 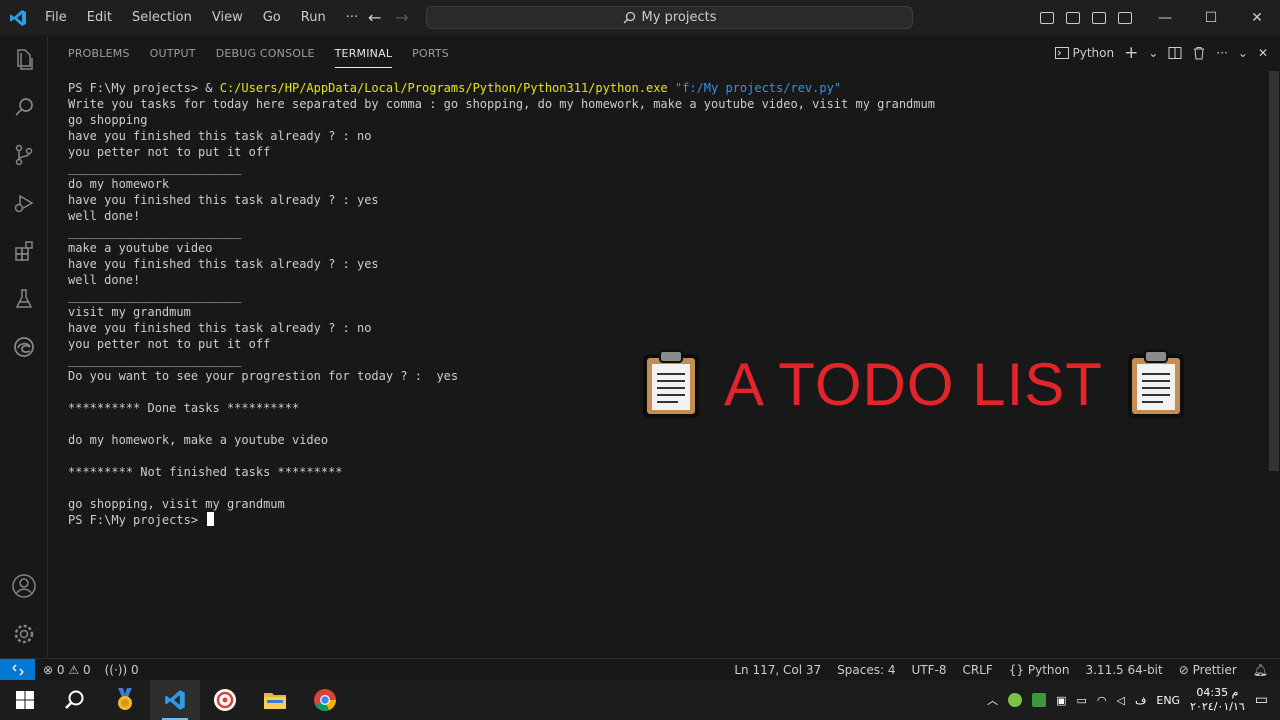 I want to click on end-of-line: CRLF, so click(x=977, y=670).